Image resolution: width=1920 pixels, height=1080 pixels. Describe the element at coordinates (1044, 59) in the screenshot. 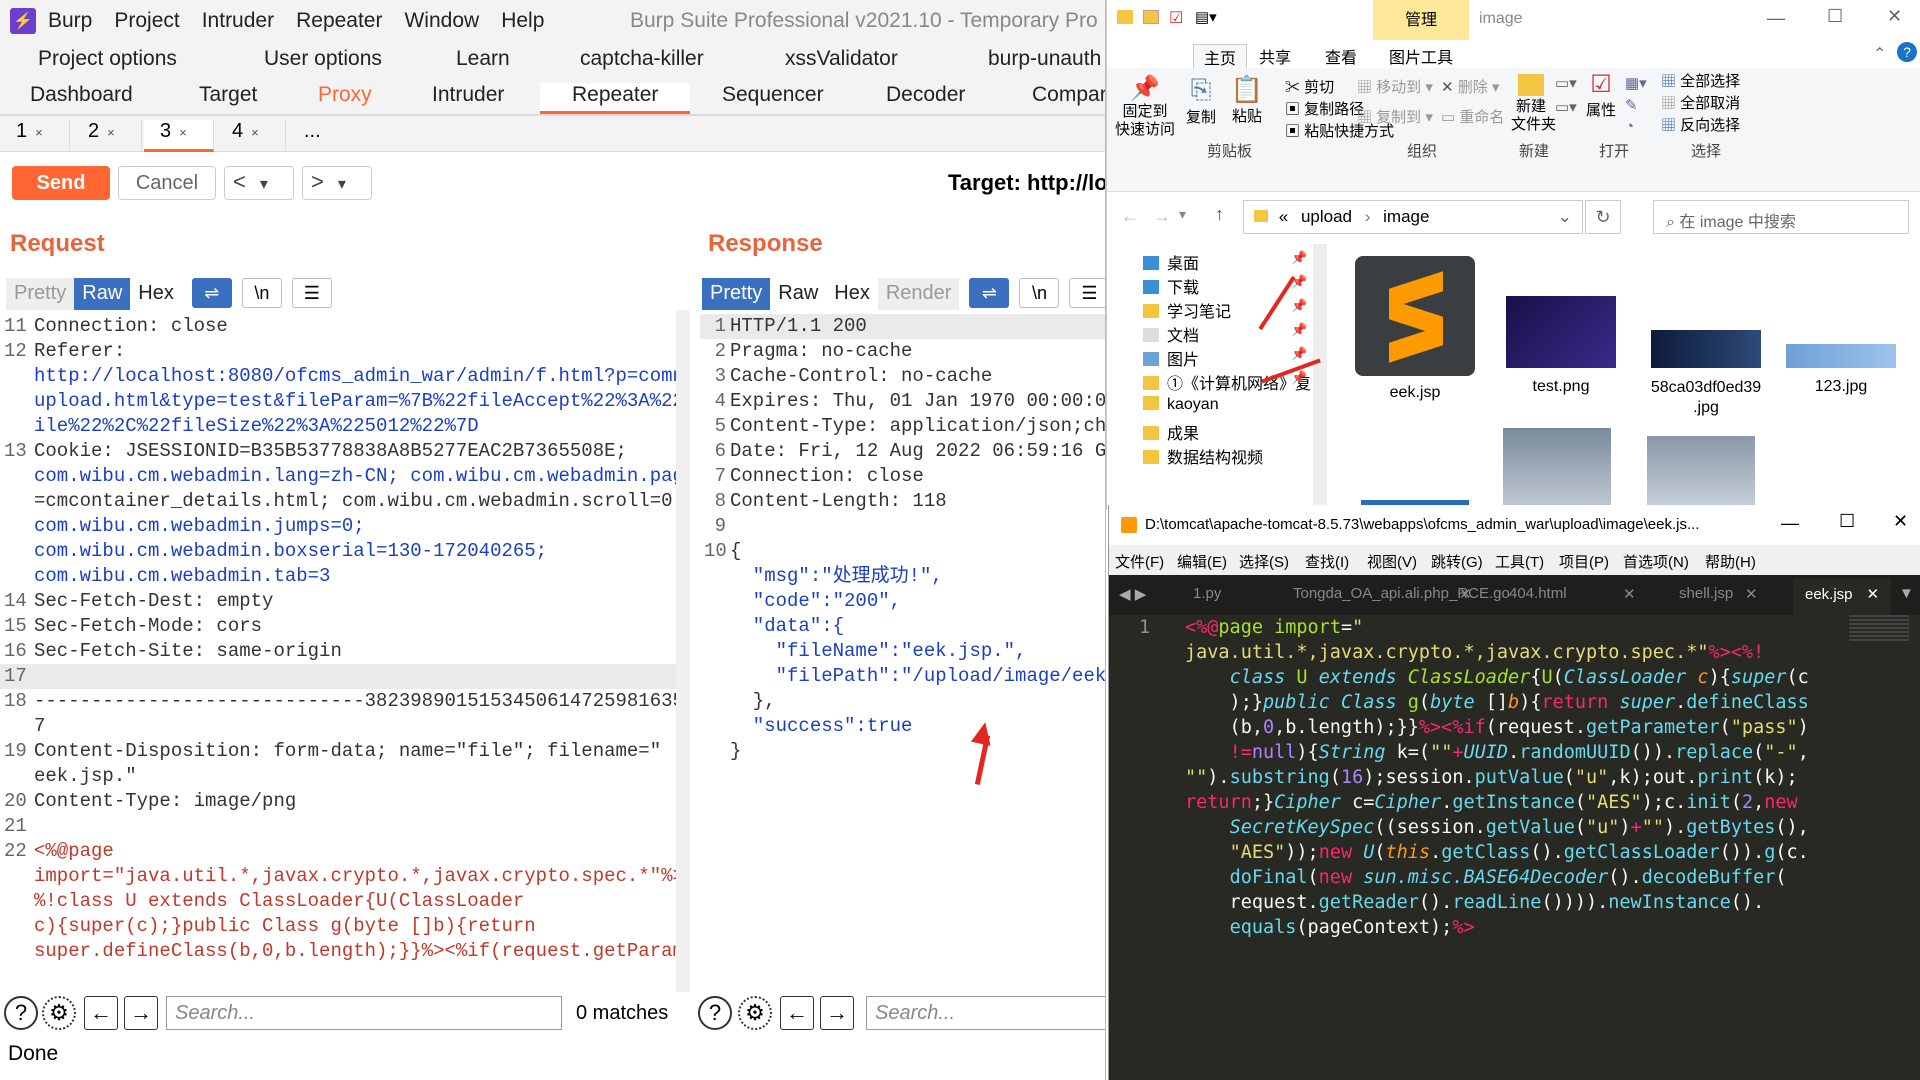

I see `tab-burp-unauth: burp-unauth` at that location.